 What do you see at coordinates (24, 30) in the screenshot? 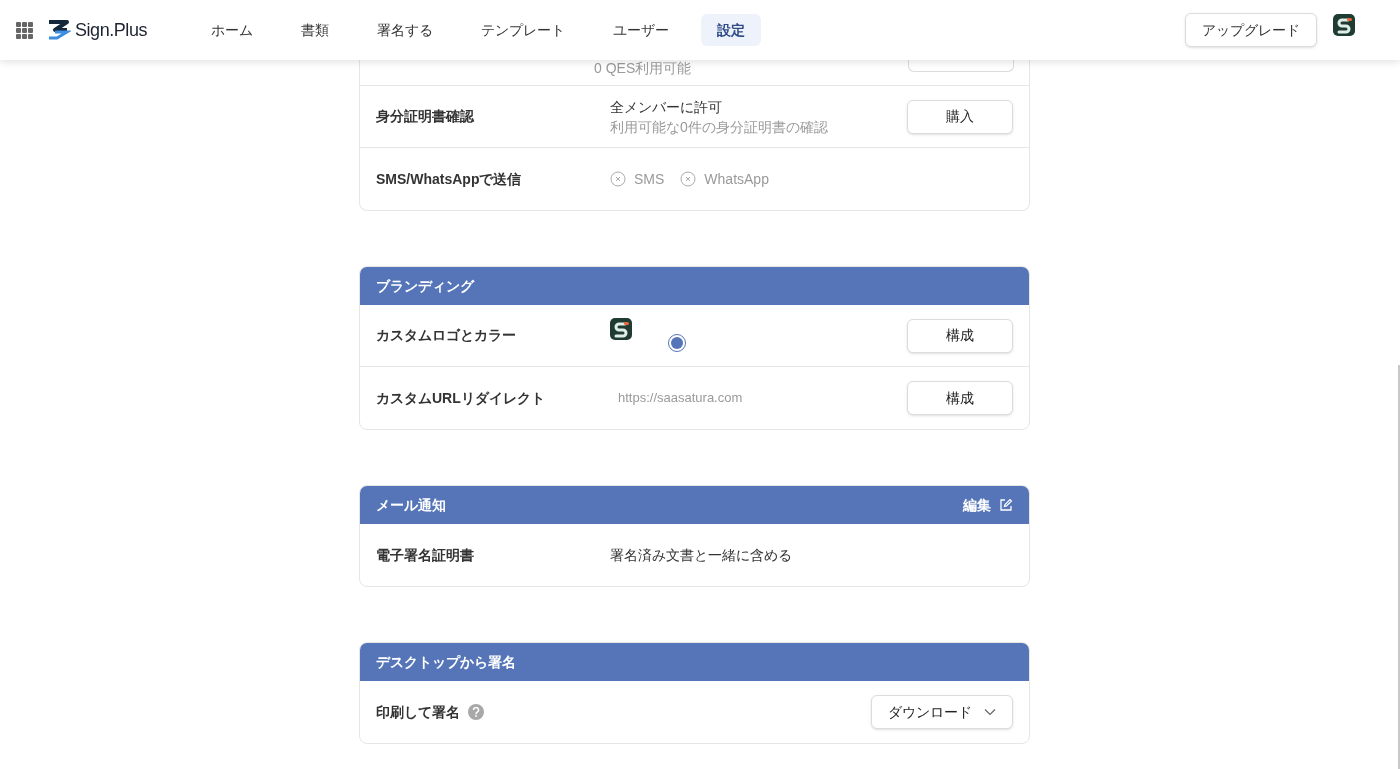
I see `app-grid-icon` at bounding box center [24, 30].